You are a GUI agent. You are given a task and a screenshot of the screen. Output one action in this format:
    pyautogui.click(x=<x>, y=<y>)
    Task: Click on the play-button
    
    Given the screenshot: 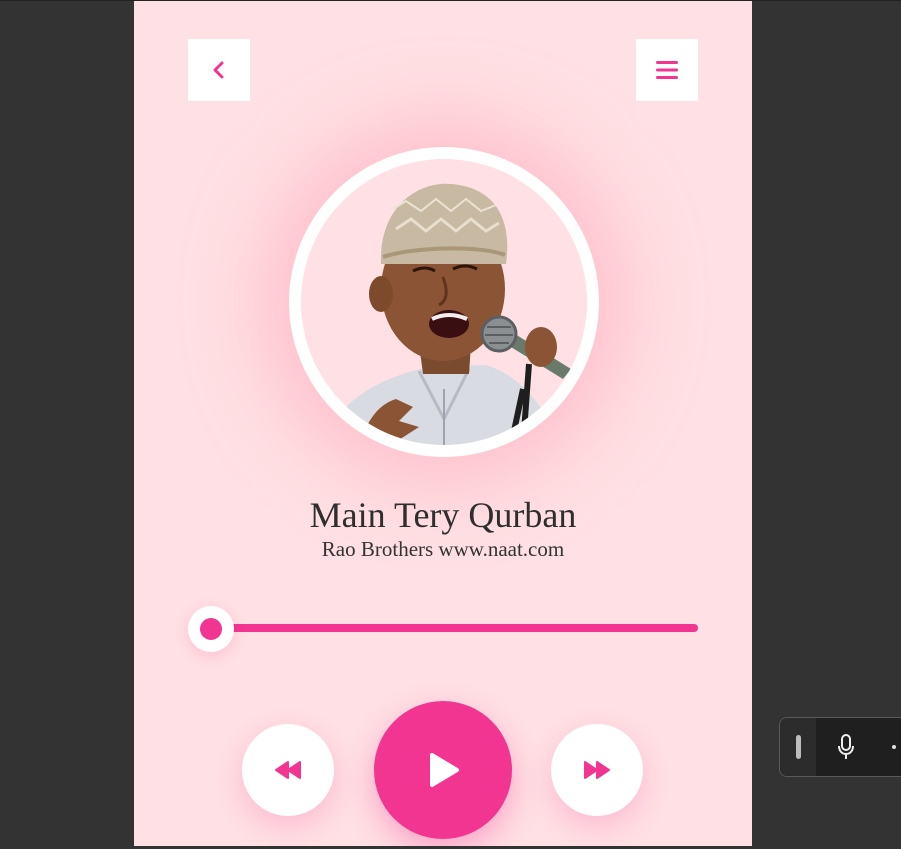 What is the action you would take?
    pyautogui.click(x=443, y=770)
    